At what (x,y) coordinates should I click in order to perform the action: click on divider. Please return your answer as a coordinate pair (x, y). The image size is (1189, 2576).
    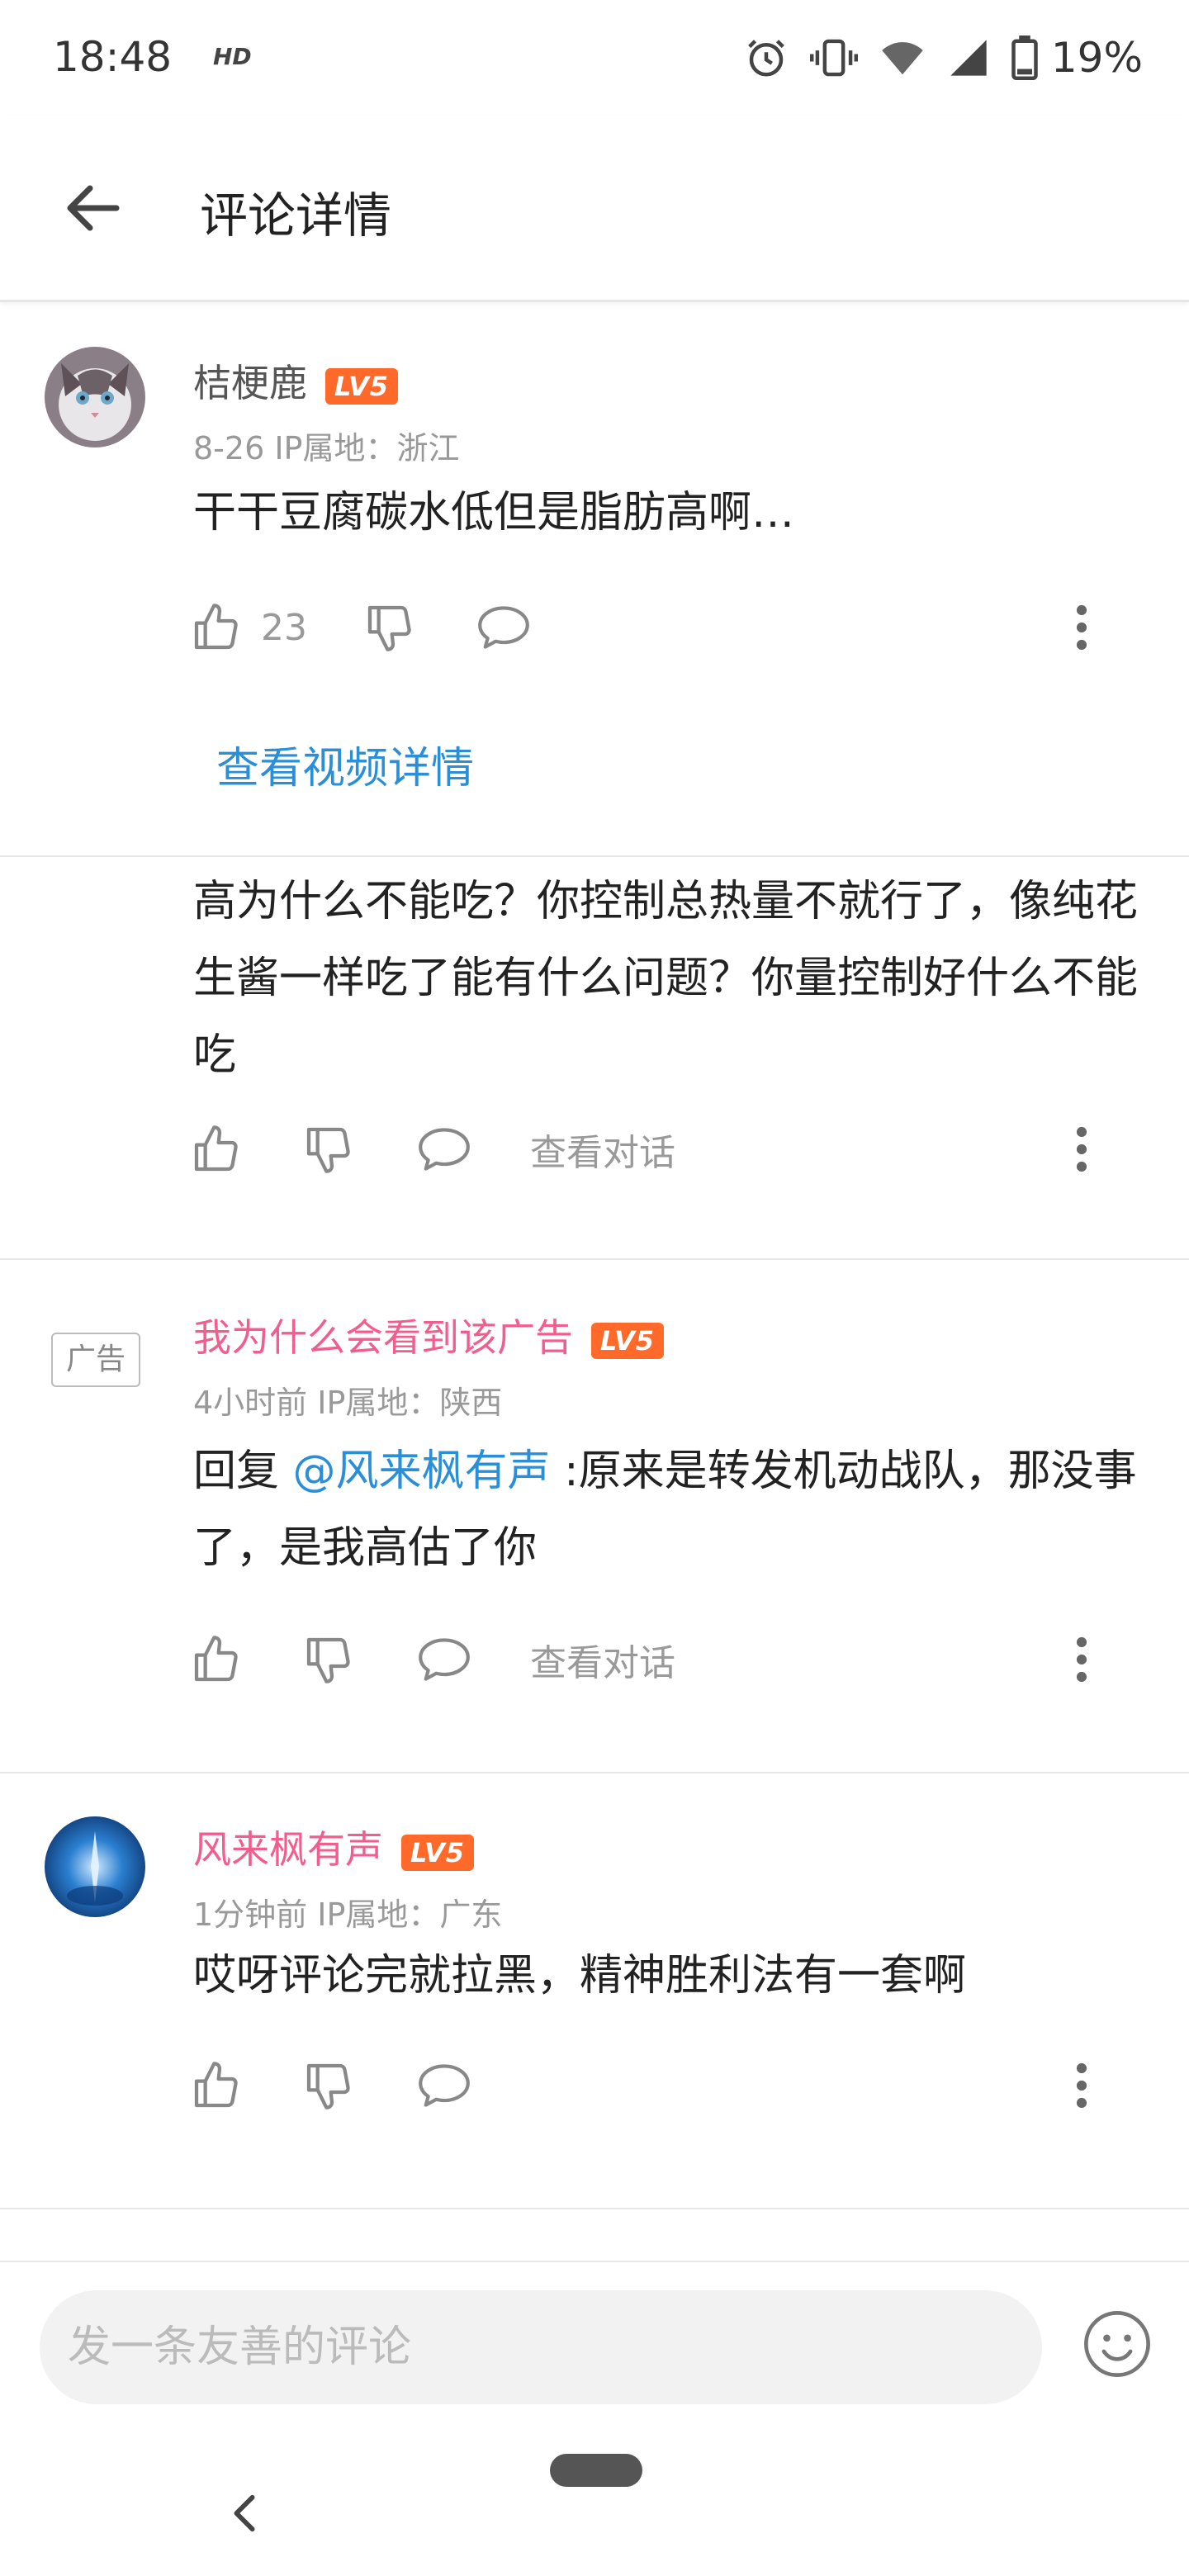
    Looking at the image, I should click on (594, 2208).